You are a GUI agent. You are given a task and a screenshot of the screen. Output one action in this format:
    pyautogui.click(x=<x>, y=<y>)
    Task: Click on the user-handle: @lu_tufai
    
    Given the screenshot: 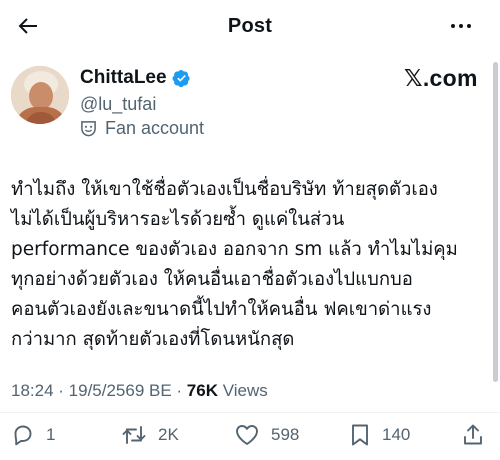 What is the action you would take?
    pyautogui.click(x=118, y=104)
    